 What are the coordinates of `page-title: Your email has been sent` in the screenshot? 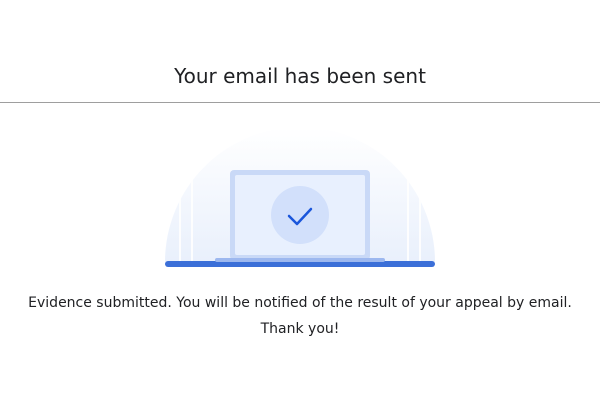 It's located at (300, 76).